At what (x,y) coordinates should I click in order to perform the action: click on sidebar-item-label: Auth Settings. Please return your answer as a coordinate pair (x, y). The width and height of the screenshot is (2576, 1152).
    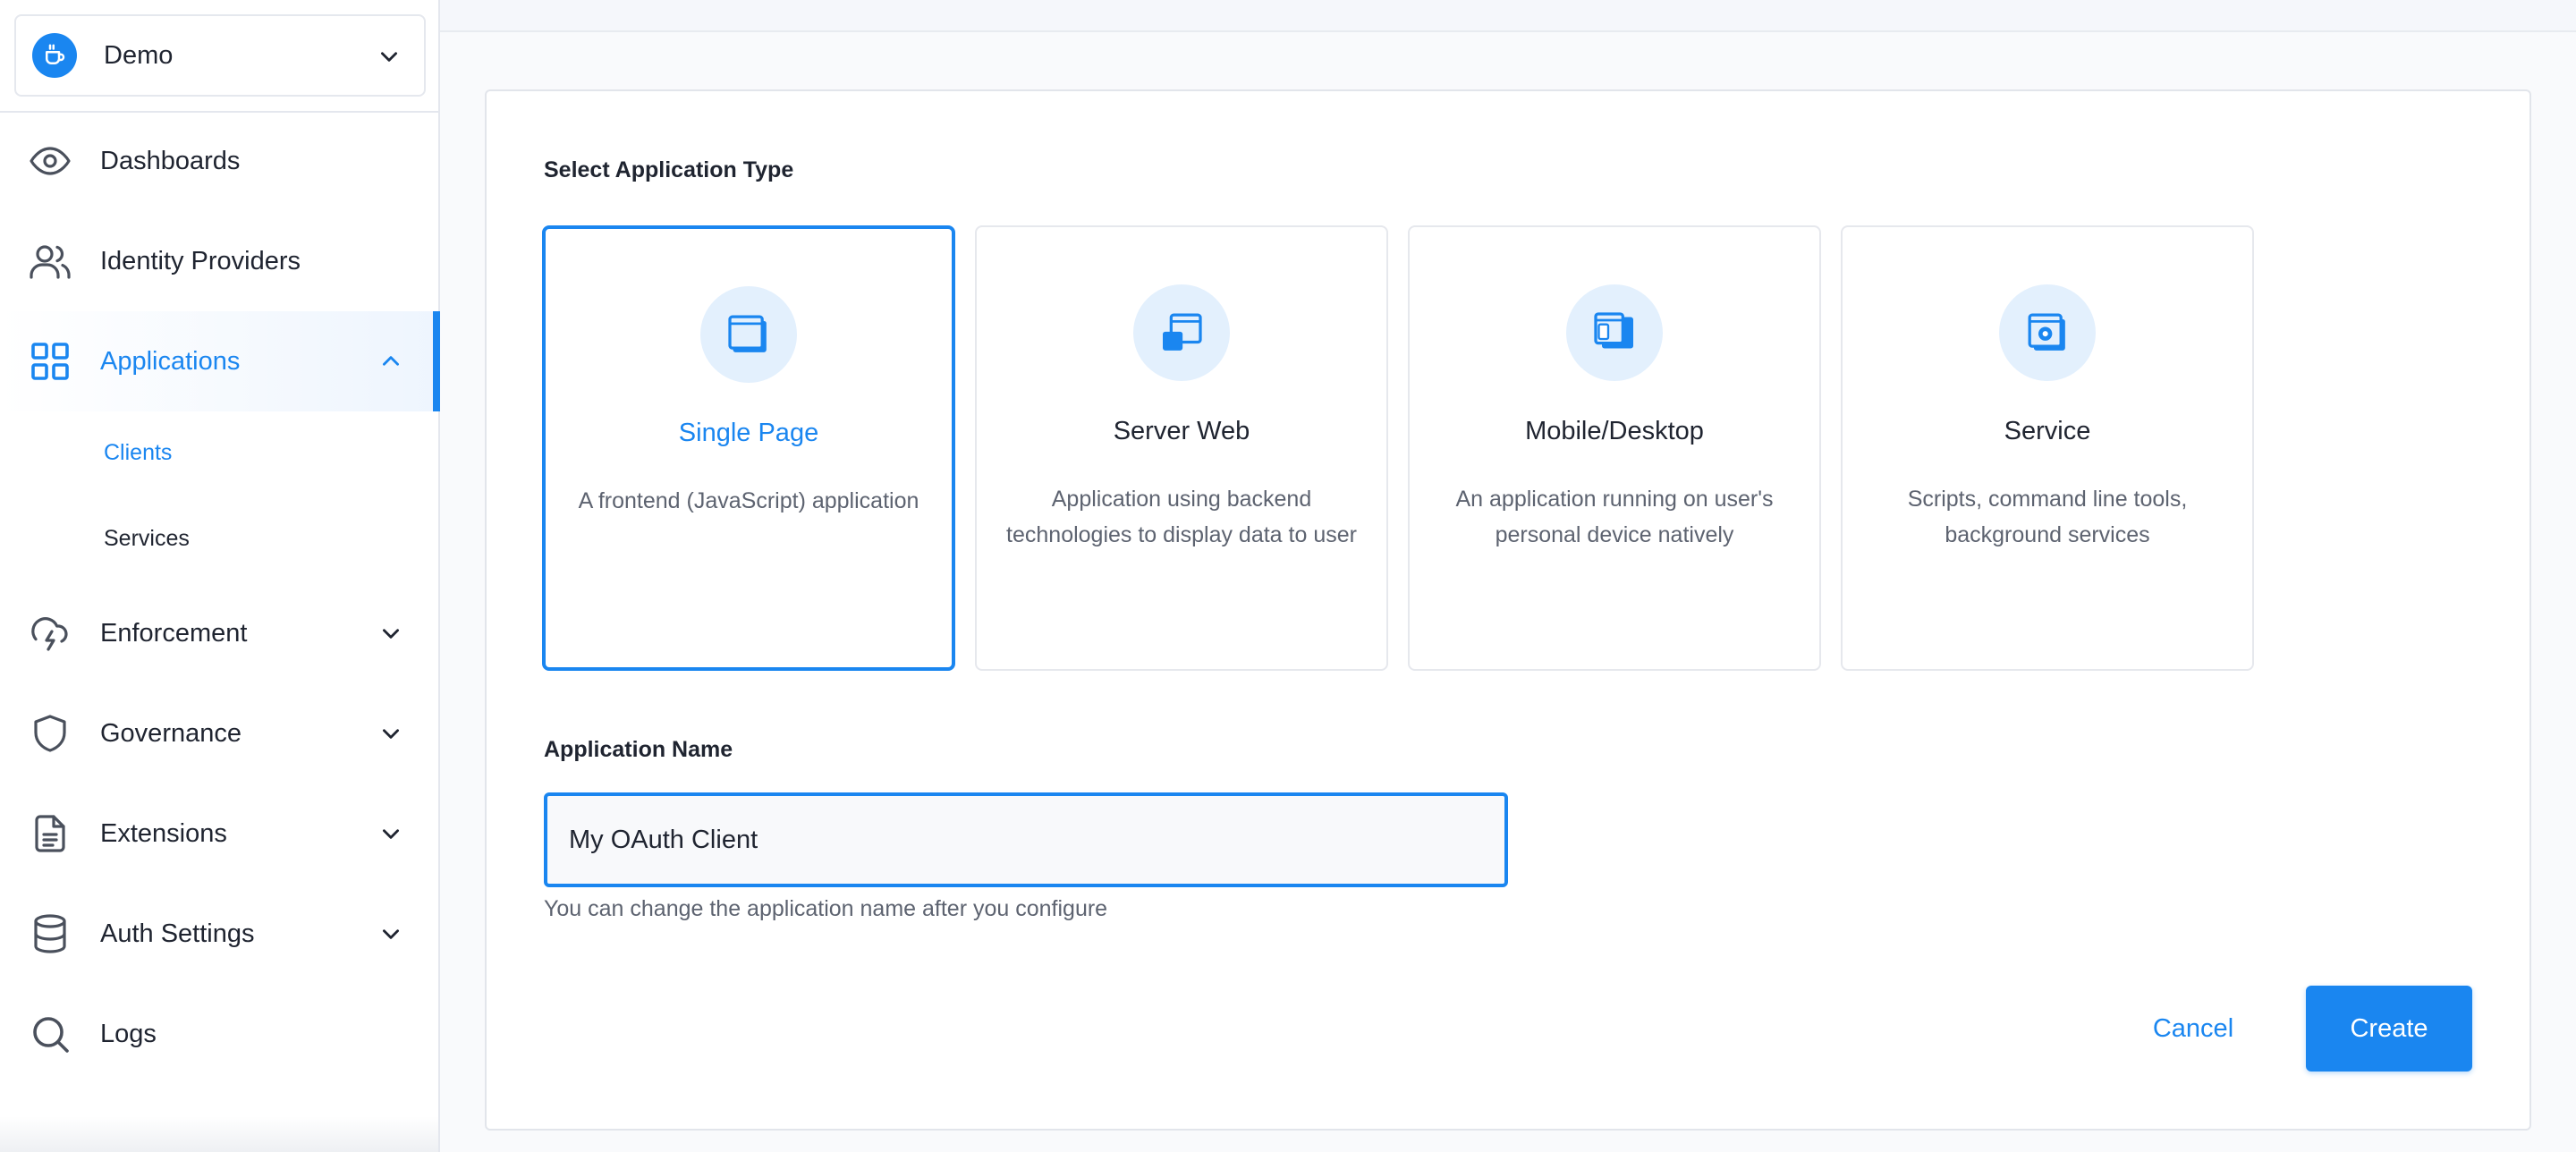
    Looking at the image, I should click on (177, 933).